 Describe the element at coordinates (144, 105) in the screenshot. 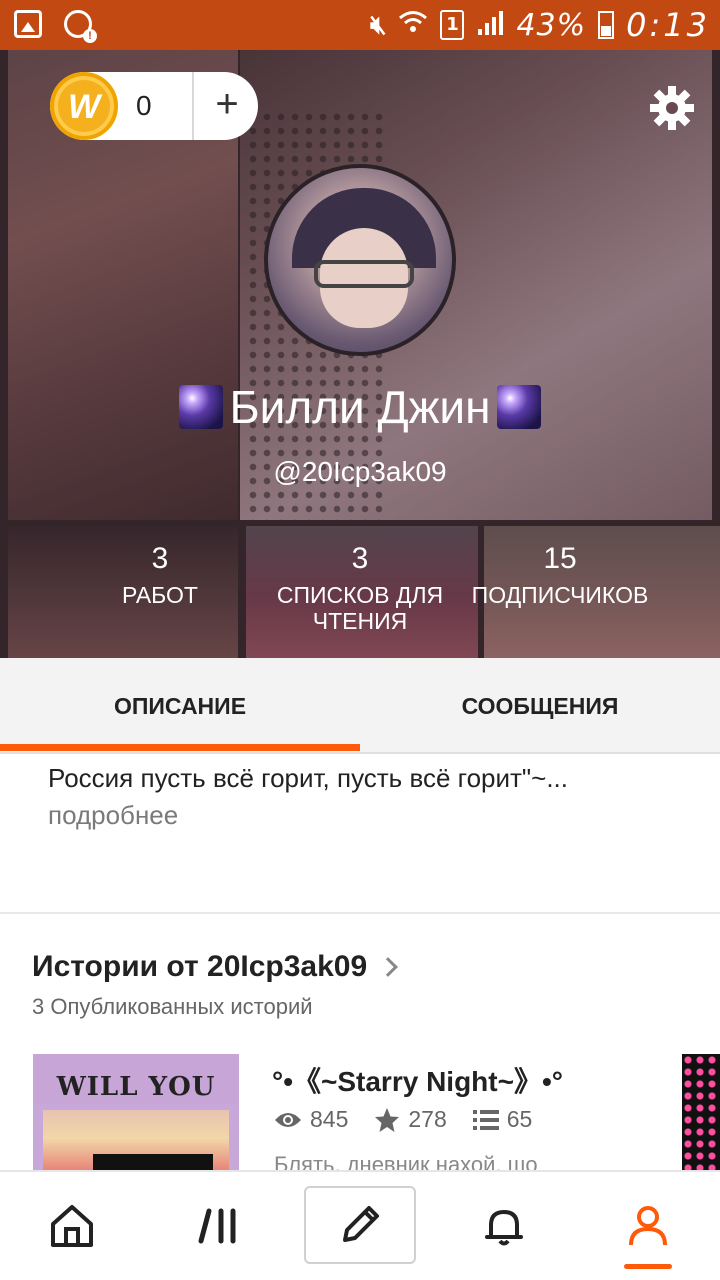

I see `coin-count: 0` at that location.